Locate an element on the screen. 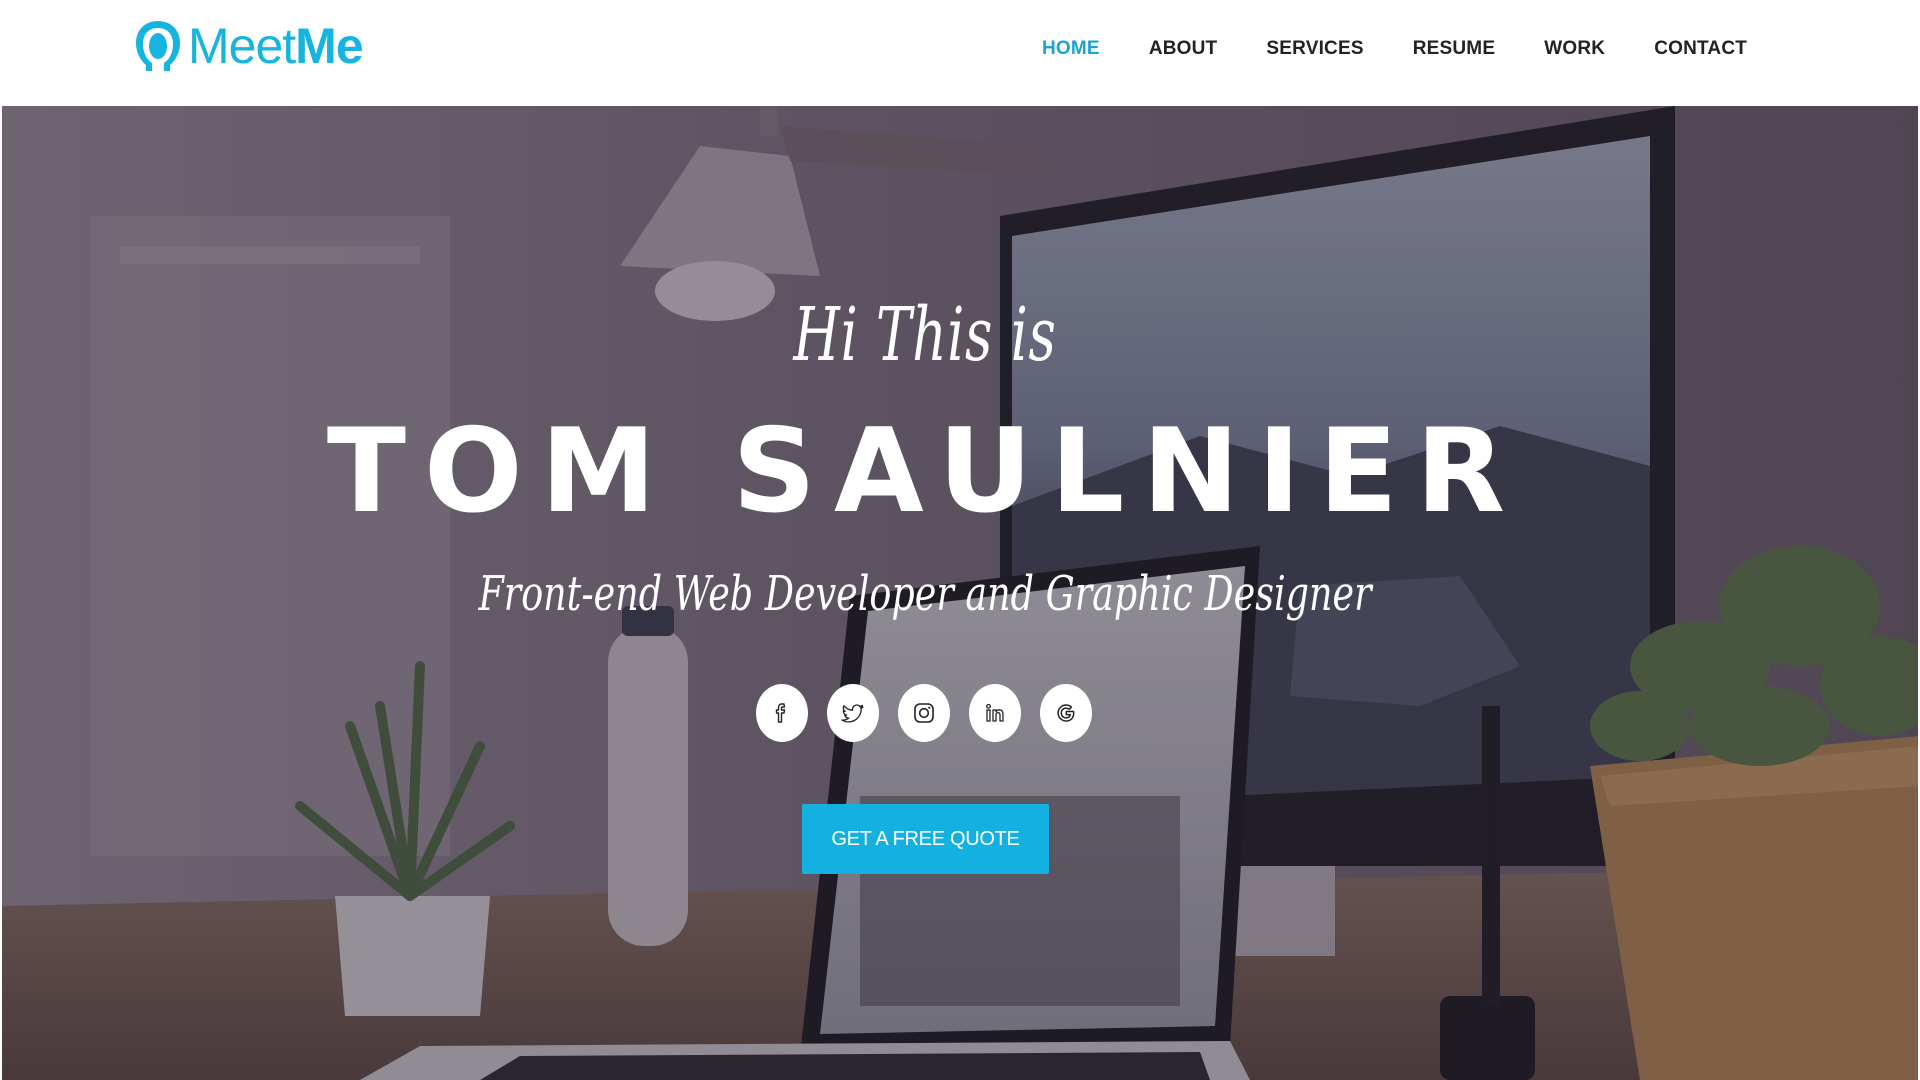 The width and height of the screenshot is (1920, 1080). twitter-icon is located at coordinates (852, 713).